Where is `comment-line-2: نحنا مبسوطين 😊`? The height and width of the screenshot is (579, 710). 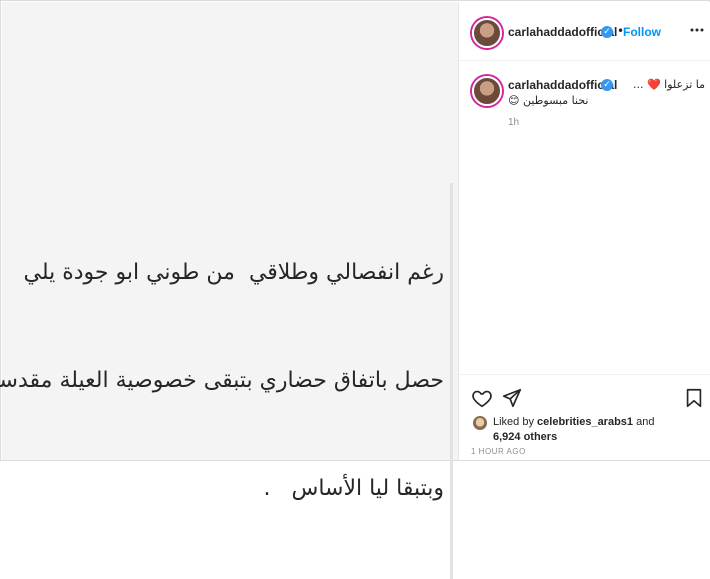 comment-line-2: نحنا مبسوطين 😊 is located at coordinates (548, 100).